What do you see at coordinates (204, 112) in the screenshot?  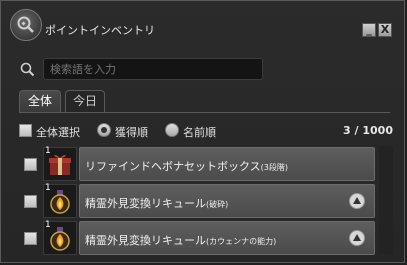 I see `tab-divider` at bounding box center [204, 112].